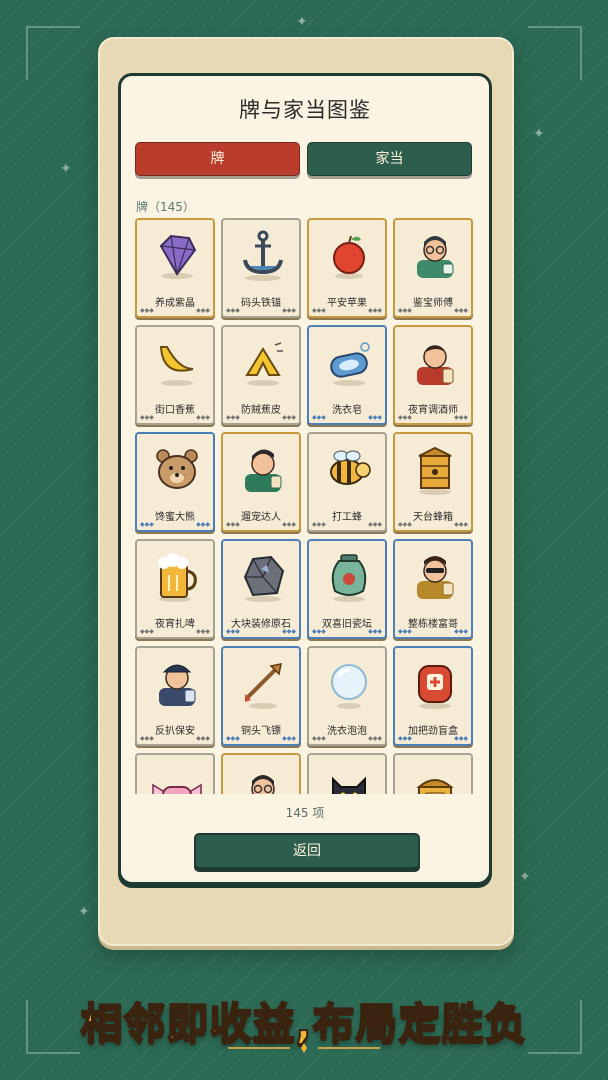 This screenshot has width=608, height=1080. I want to click on dialog-title: 牌与家当图鉴, so click(305, 110).